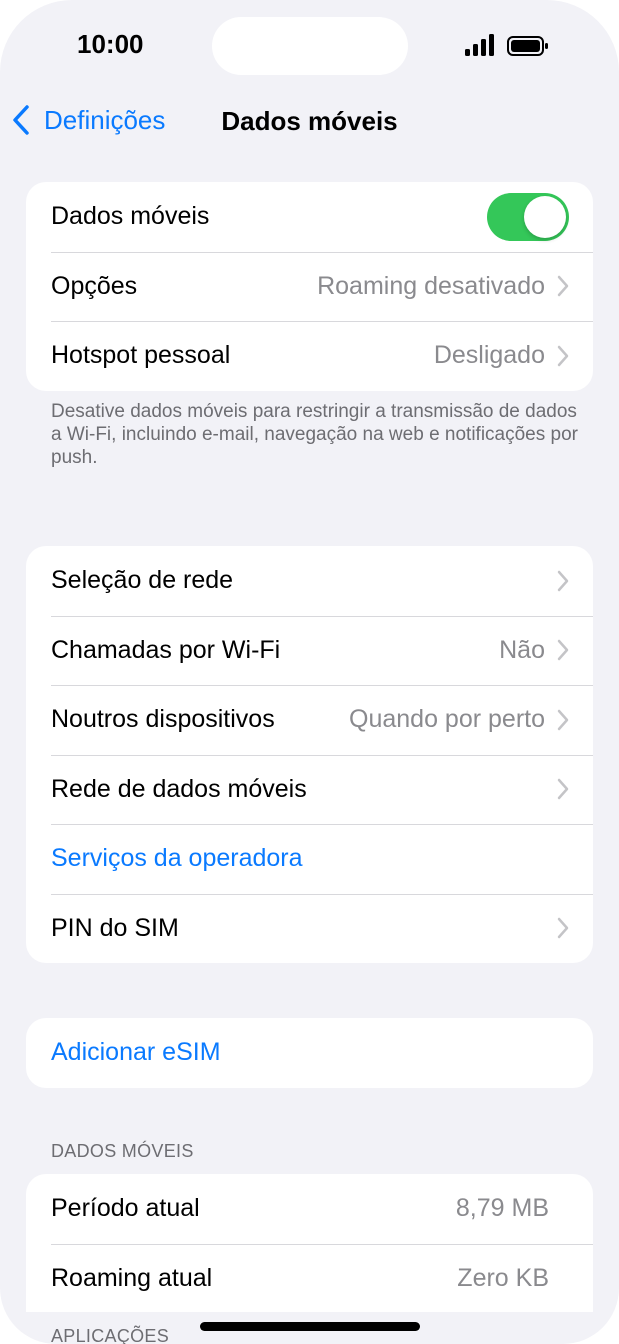 This screenshot has height=1344, width=619. Describe the element at coordinates (110, 1335) in the screenshot. I see `apps-section-header: APLICAÇÕES` at that location.